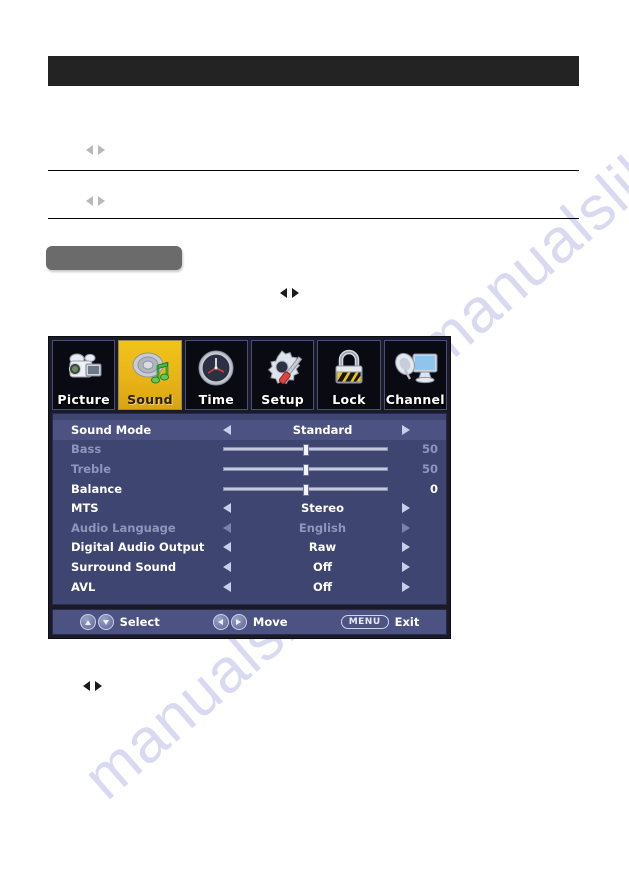  I want to click on setting-label: Digital Audio Output, so click(138, 547).